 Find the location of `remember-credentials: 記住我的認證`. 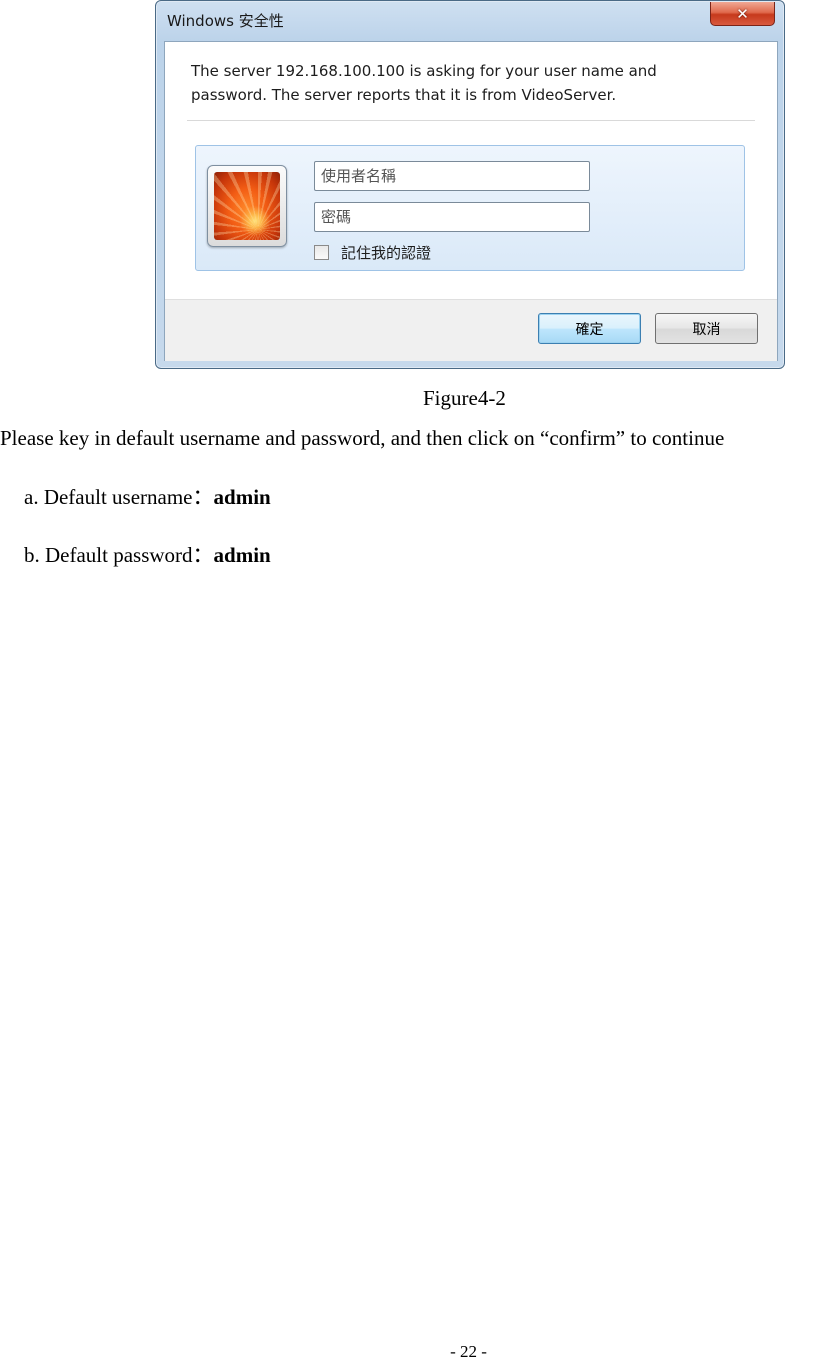

remember-credentials: 記住我的認證 is located at coordinates (372, 252).